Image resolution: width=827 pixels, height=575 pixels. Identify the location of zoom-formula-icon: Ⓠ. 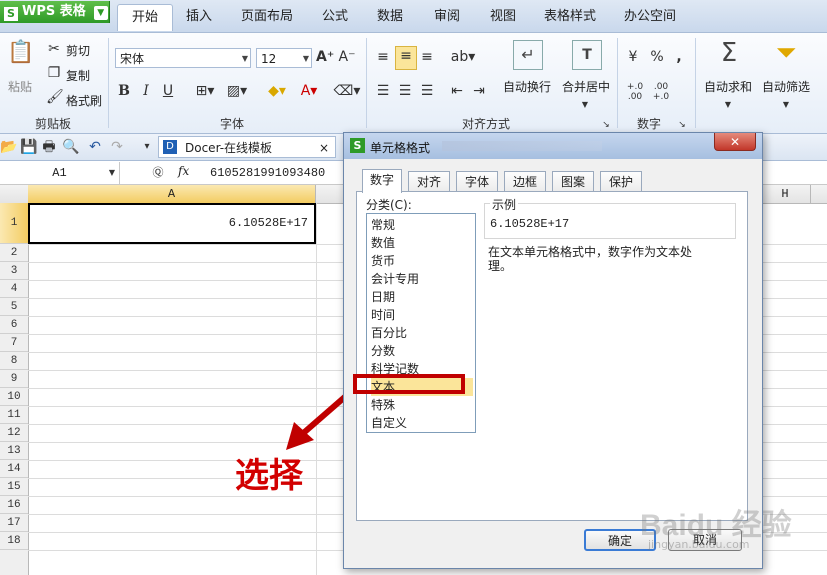
(158, 173).